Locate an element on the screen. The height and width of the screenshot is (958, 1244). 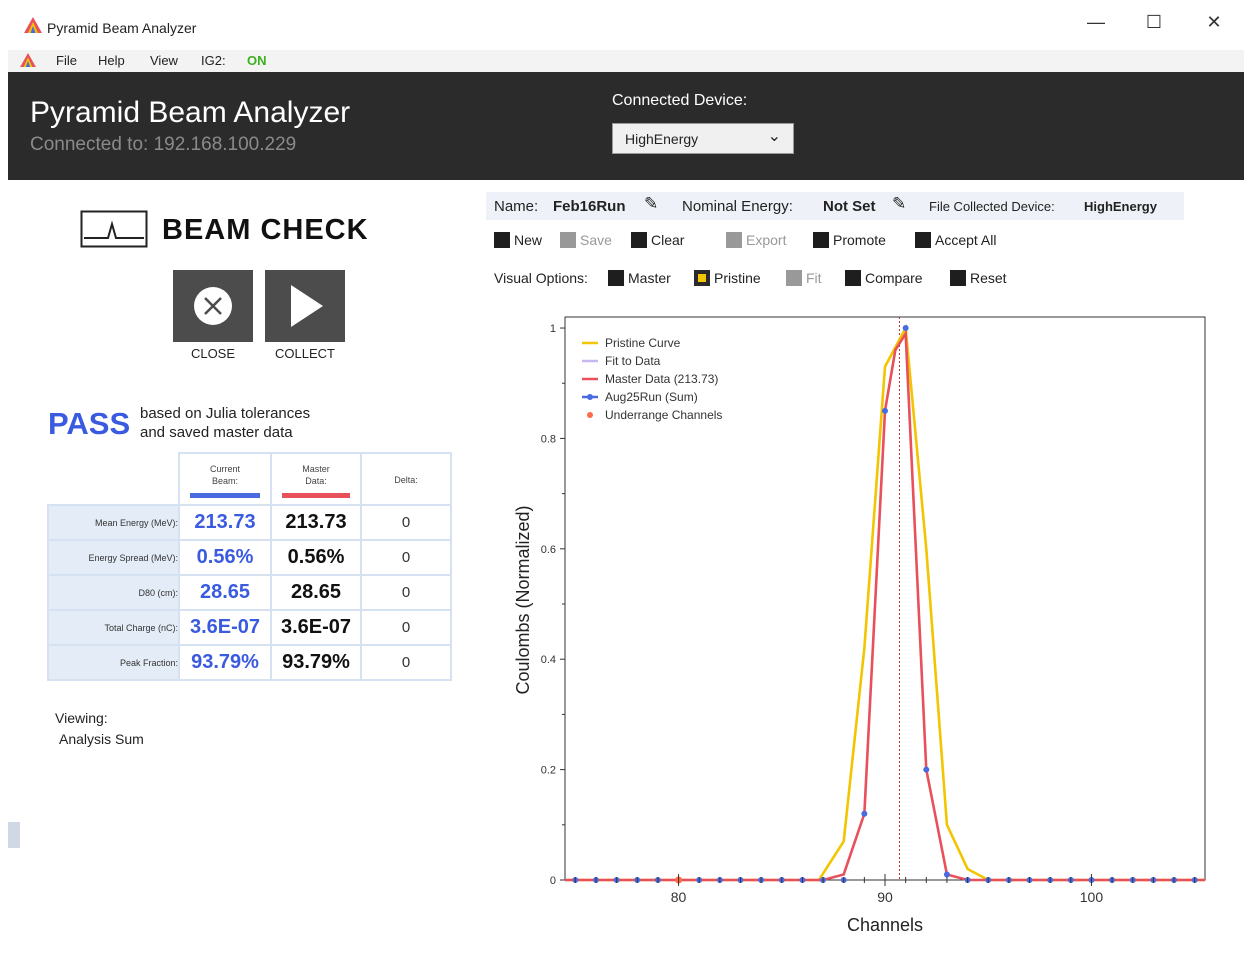
master-legend-bar is located at coordinates (316, 495).